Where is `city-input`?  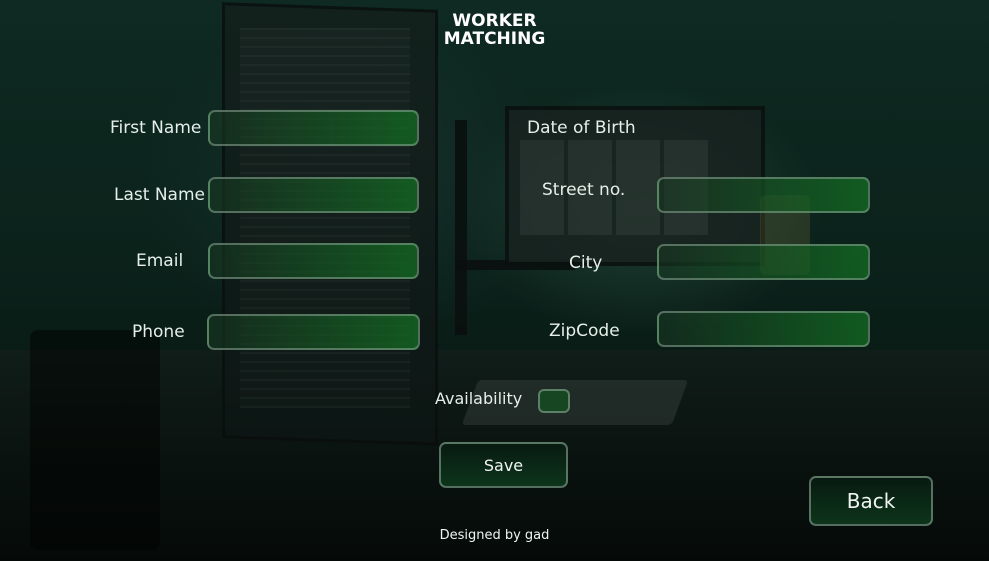
city-input is located at coordinates (763, 262).